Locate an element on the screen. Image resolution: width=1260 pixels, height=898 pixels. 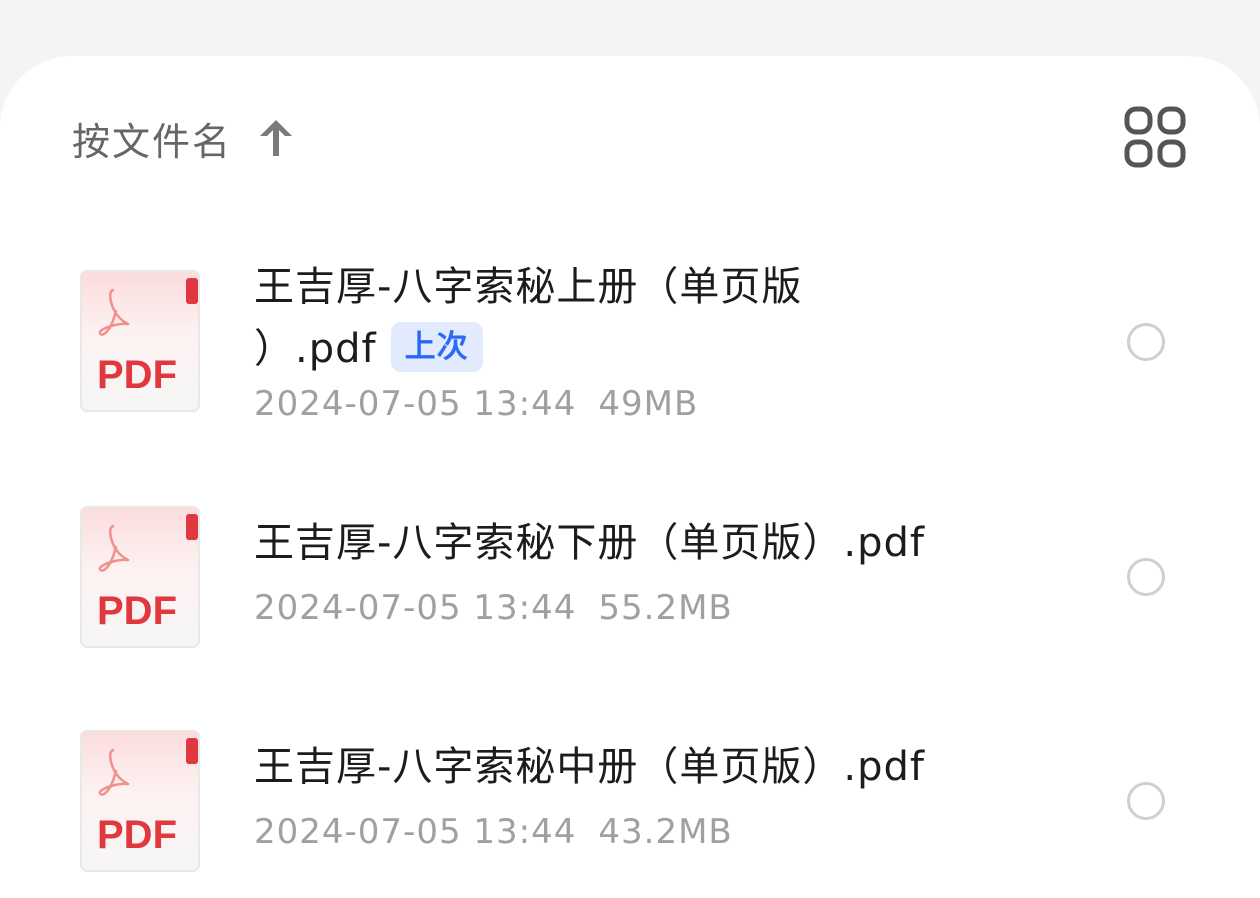
arrow-up-icon is located at coordinates (276, 138).